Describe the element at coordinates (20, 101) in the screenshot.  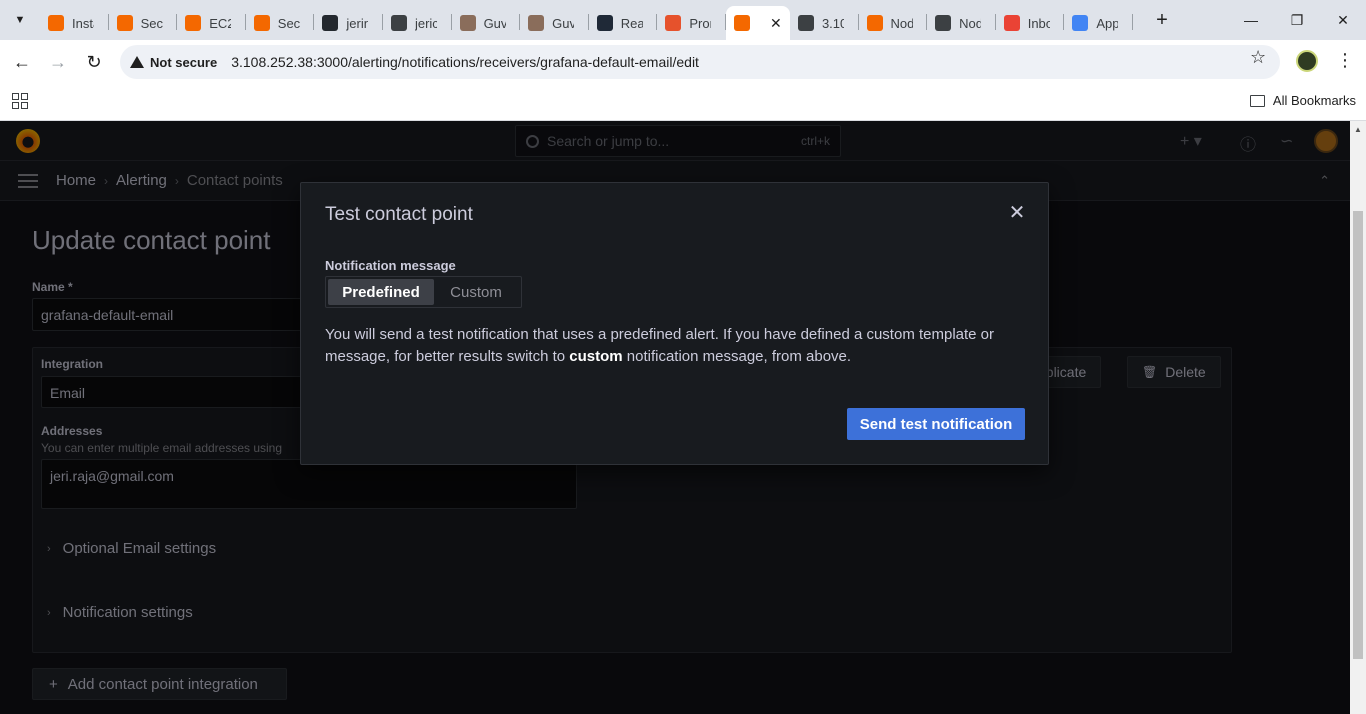
I see `apps-grid-icon` at that location.